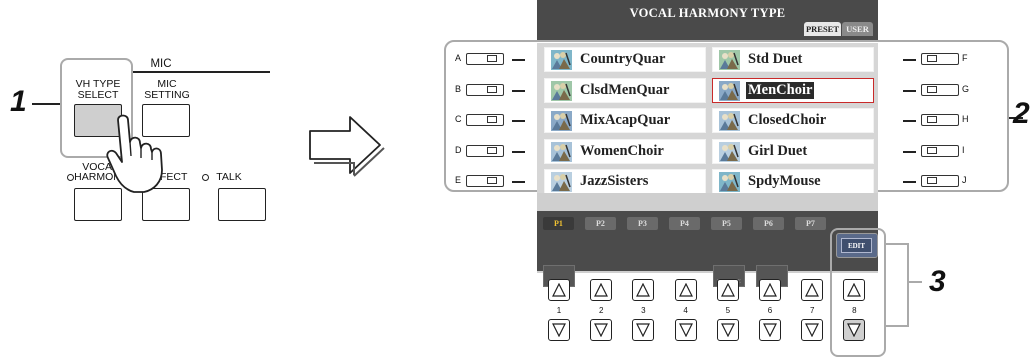 The width and height of the screenshot is (1031, 359). What do you see at coordinates (966, 89) in the screenshot?
I see `side-button-letter: G` at bounding box center [966, 89].